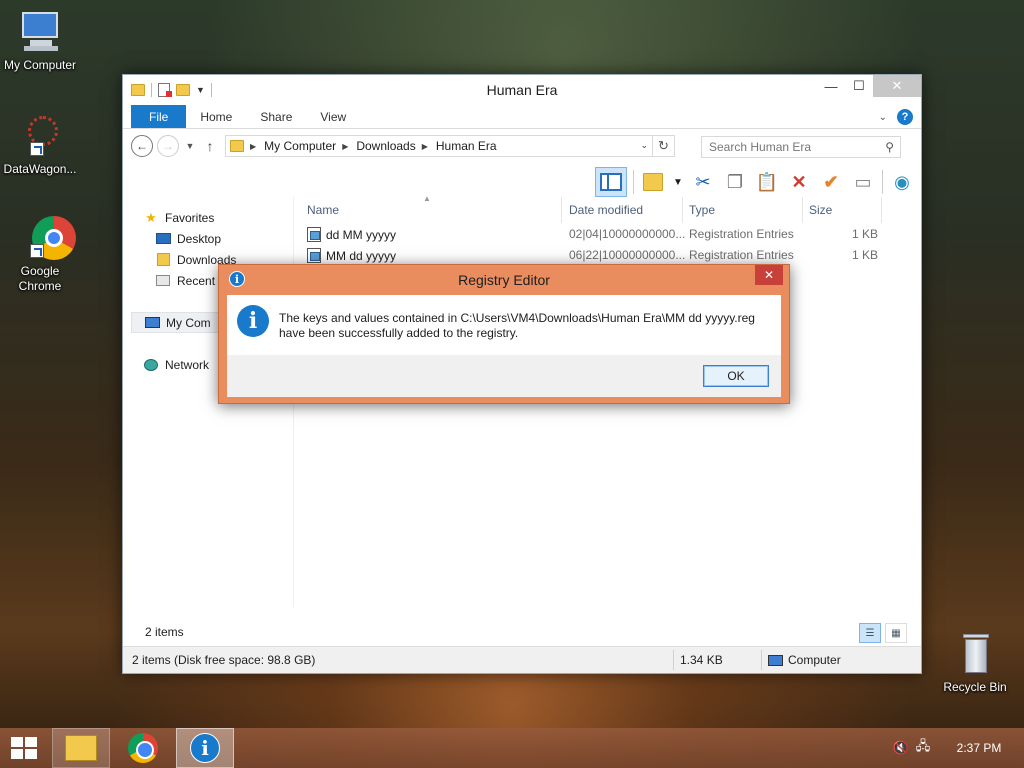 This screenshot has width=1024, height=768. What do you see at coordinates (216, 116) in the screenshot?
I see `tab-home: Home` at bounding box center [216, 116].